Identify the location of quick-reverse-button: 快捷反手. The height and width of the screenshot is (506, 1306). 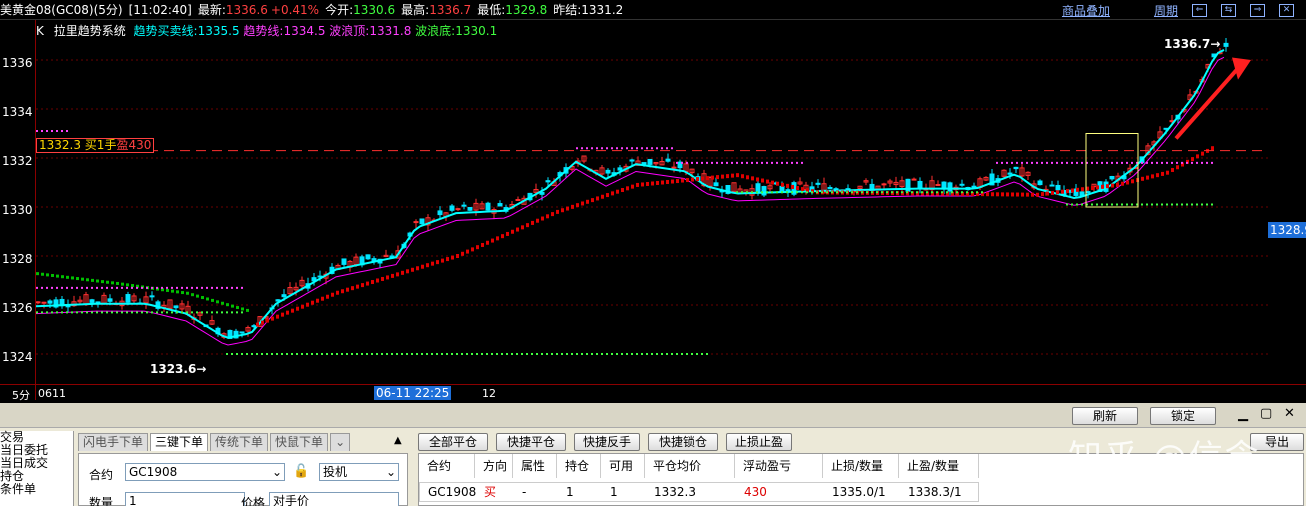
(607, 442).